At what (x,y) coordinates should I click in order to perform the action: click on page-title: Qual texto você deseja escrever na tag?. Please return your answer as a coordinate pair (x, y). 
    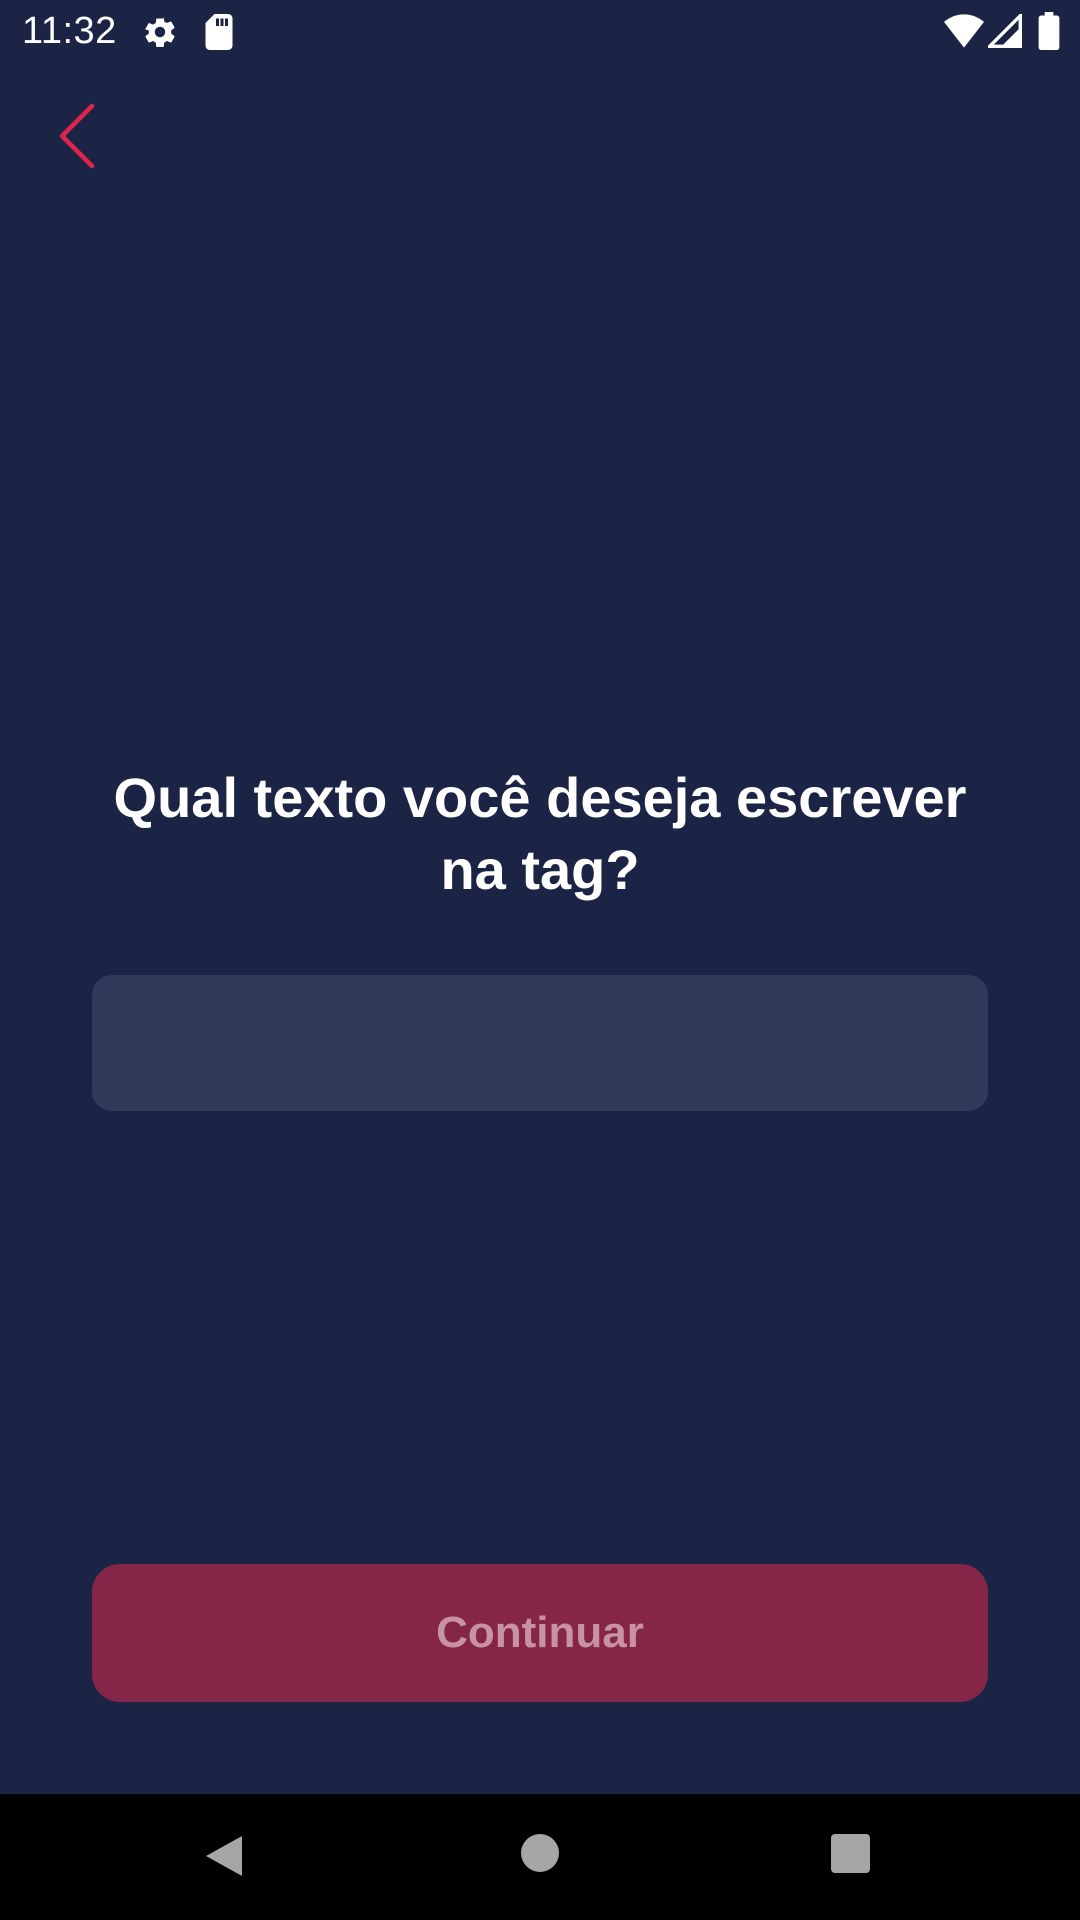
    Looking at the image, I should click on (540, 833).